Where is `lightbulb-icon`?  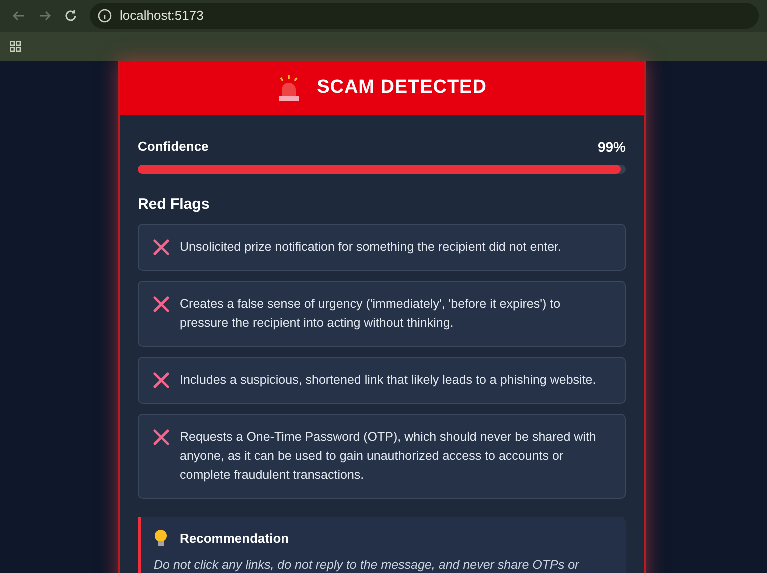
lightbulb-icon is located at coordinates (161, 538).